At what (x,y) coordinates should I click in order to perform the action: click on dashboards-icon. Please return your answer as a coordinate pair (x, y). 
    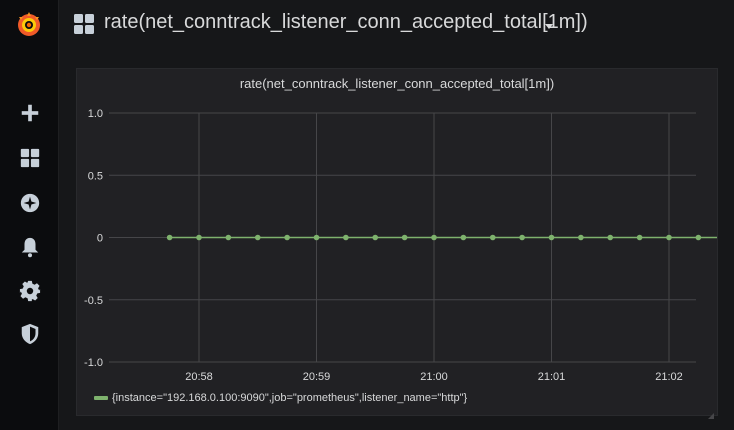
    Looking at the image, I should click on (30, 158).